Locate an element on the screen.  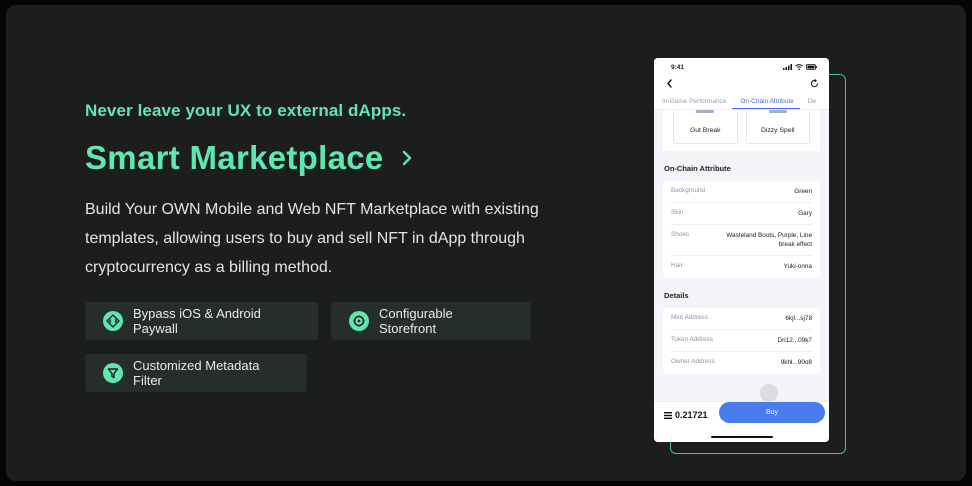
feature-bypass-paywall: Bypass iOS & Android Paywall is located at coordinates (201, 321).